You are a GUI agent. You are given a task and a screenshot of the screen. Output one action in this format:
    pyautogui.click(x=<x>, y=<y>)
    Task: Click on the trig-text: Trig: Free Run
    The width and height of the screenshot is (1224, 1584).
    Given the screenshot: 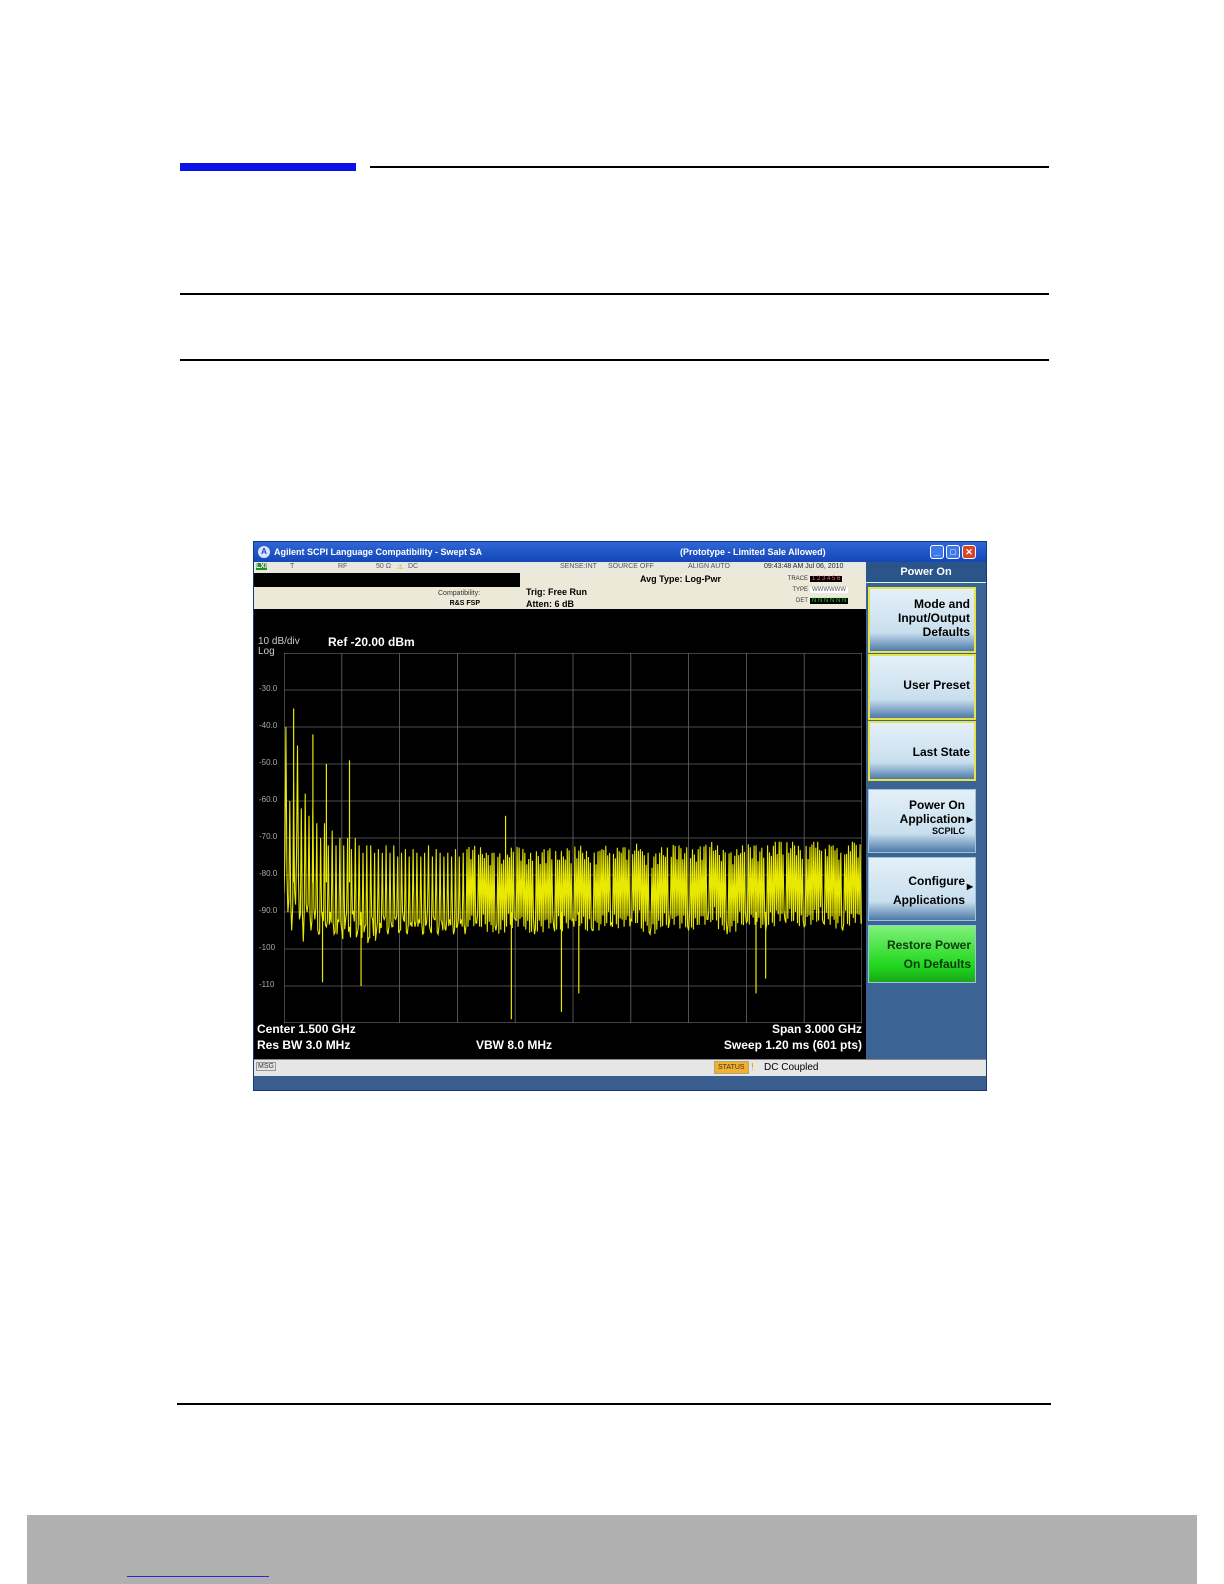 What is the action you would take?
    pyautogui.click(x=557, y=592)
    